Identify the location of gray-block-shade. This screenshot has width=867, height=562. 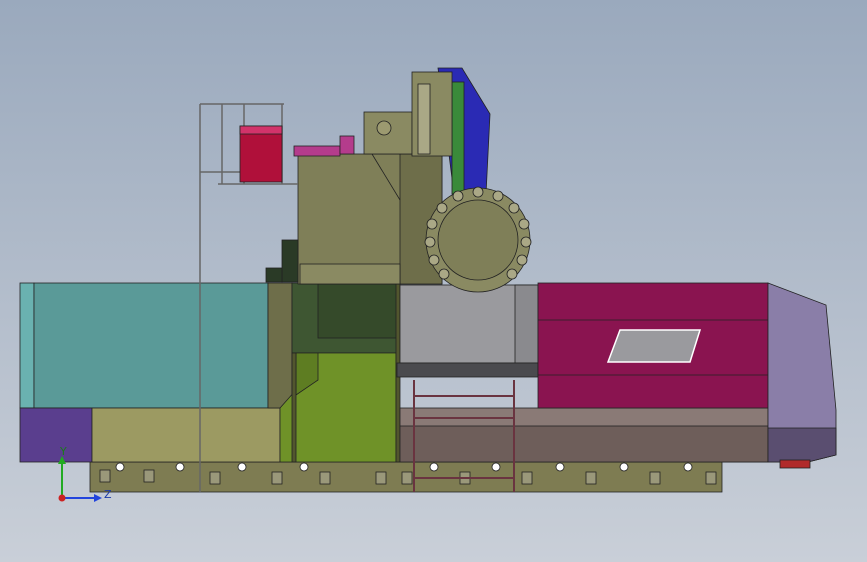
(526, 324).